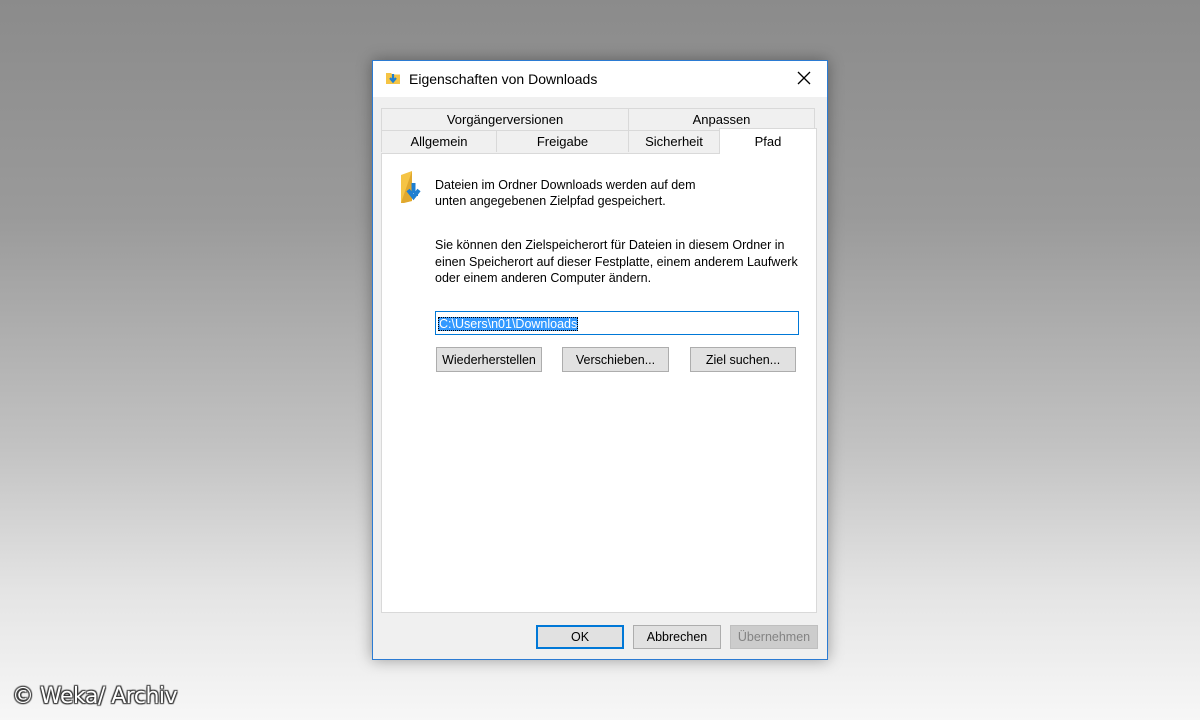 The width and height of the screenshot is (1200, 720). Describe the element at coordinates (543, 278) in the screenshot. I see `description-line: oder einem anderen Computer ändern.` at that location.